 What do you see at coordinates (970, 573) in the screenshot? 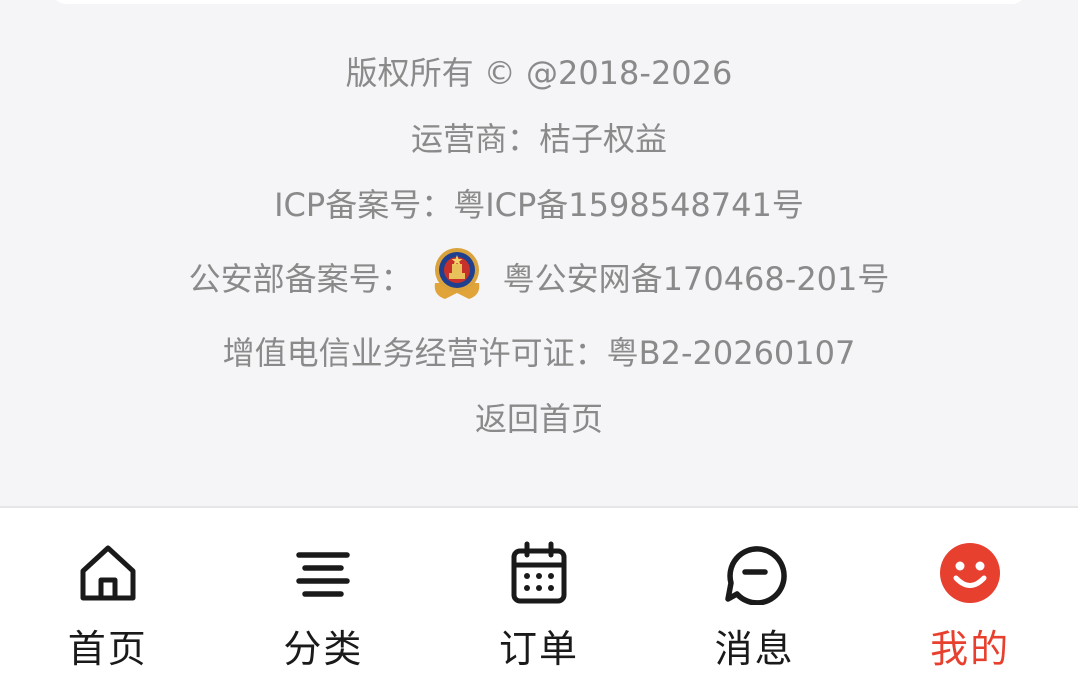
I see `smiley-icon` at bounding box center [970, 573].